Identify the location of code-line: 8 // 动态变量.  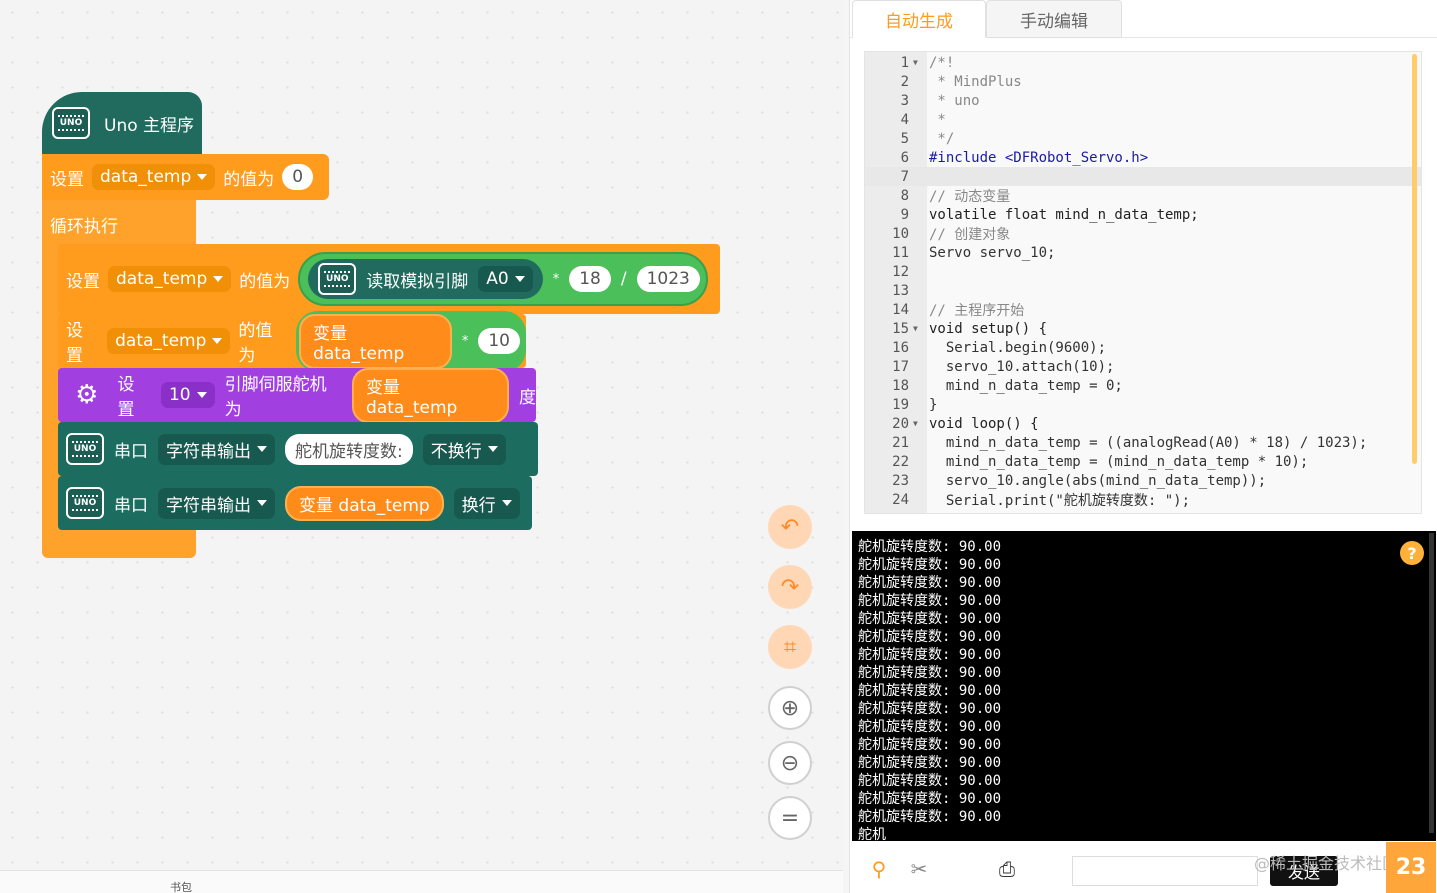
(1143, 195).